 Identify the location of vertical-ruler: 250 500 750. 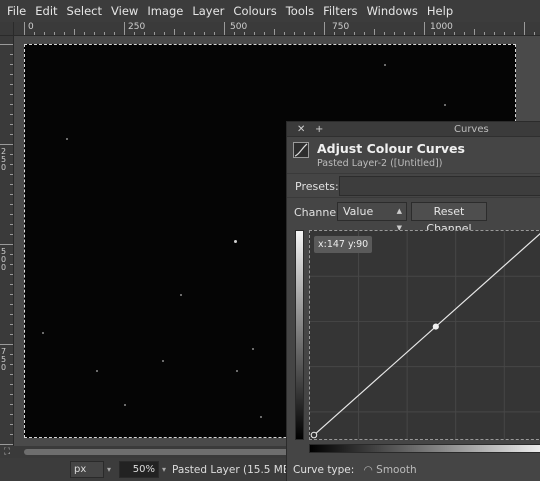
(7, 241).